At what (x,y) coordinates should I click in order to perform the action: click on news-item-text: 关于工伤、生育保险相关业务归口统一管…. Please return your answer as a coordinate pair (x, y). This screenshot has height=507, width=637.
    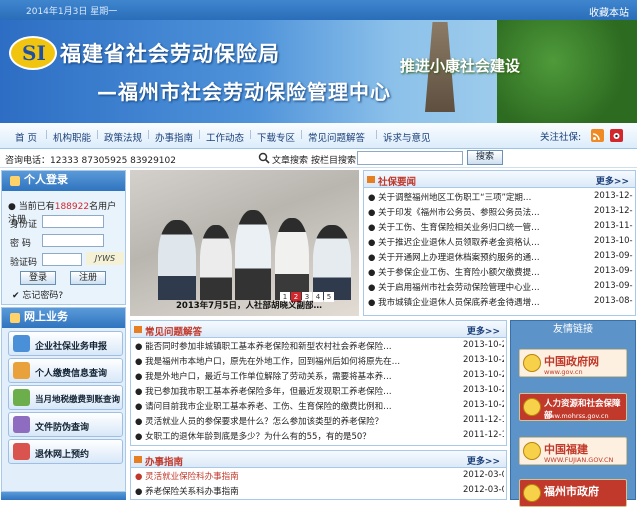
    Looking at the image, I should click on (459, 228).